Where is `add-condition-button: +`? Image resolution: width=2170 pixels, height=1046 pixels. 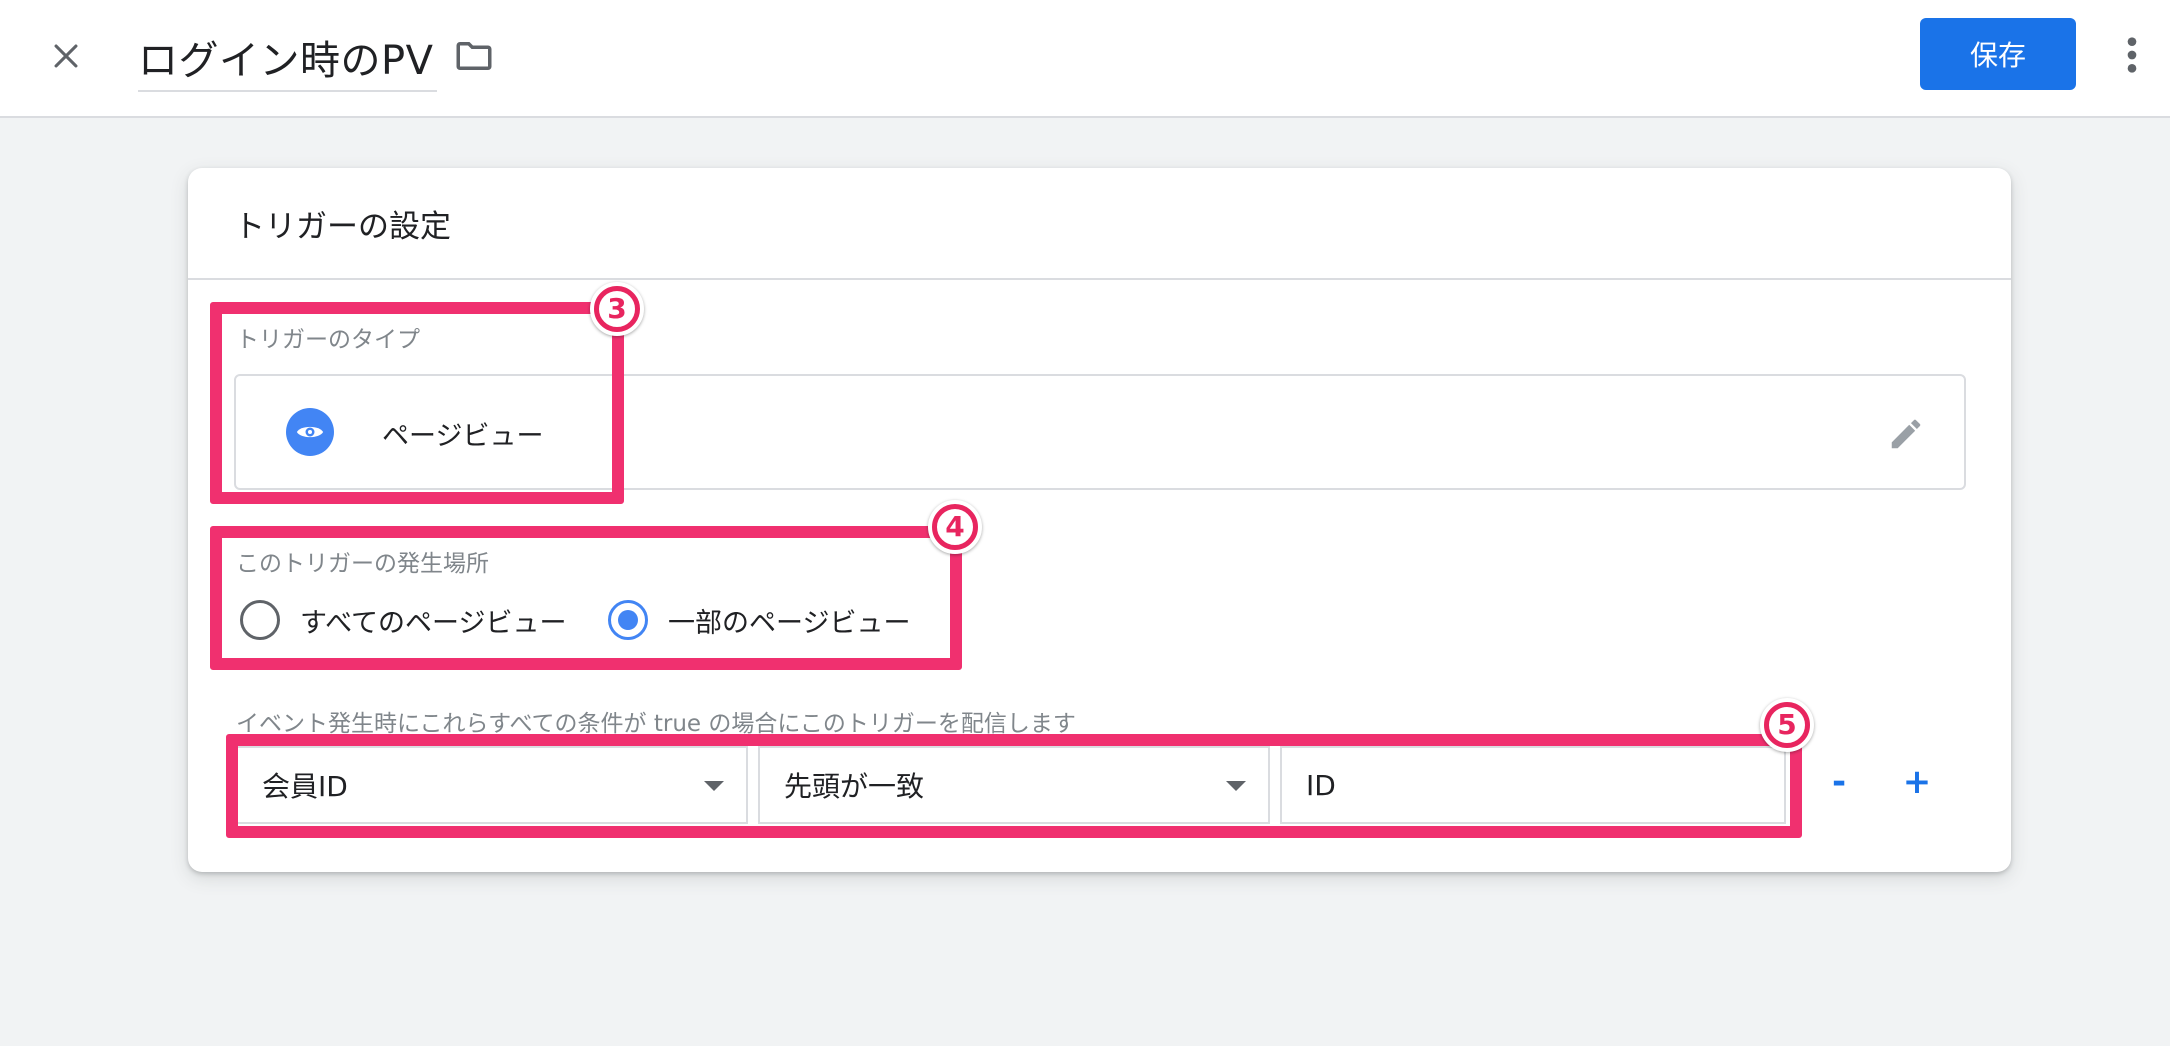 add-condition-button: + is located at coordinates (1917, 782).